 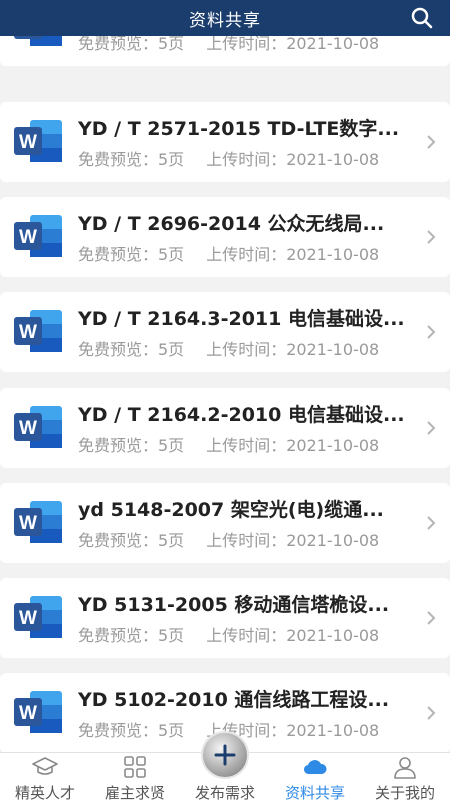 I want to click on cloud-icon, so click(x=315, y=767).